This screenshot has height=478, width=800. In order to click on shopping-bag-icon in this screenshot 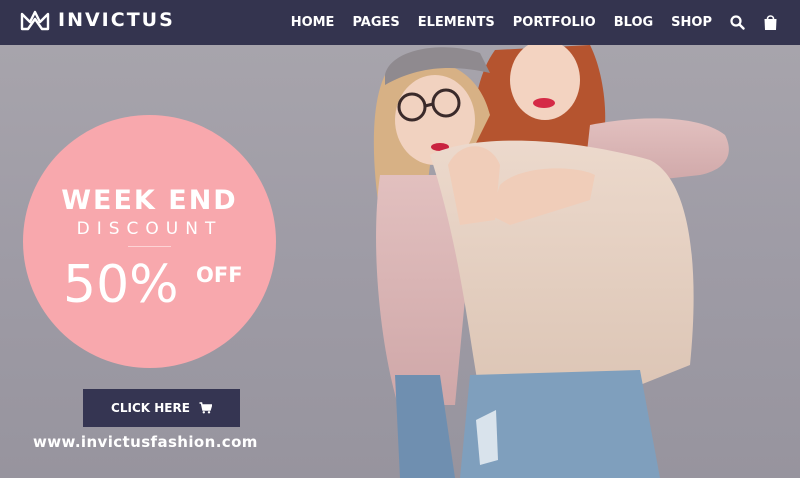, I will do `click(770, 22)`.